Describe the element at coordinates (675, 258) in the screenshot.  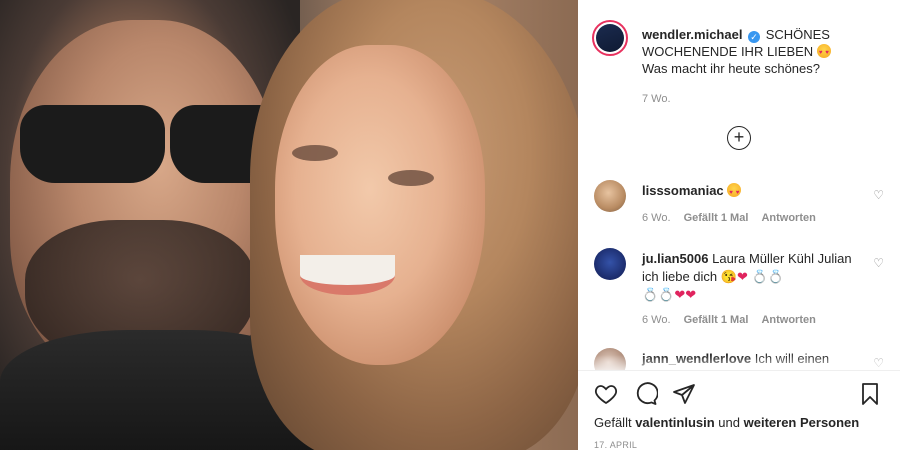
I see `comment-username: ju.lian5006` at that location.